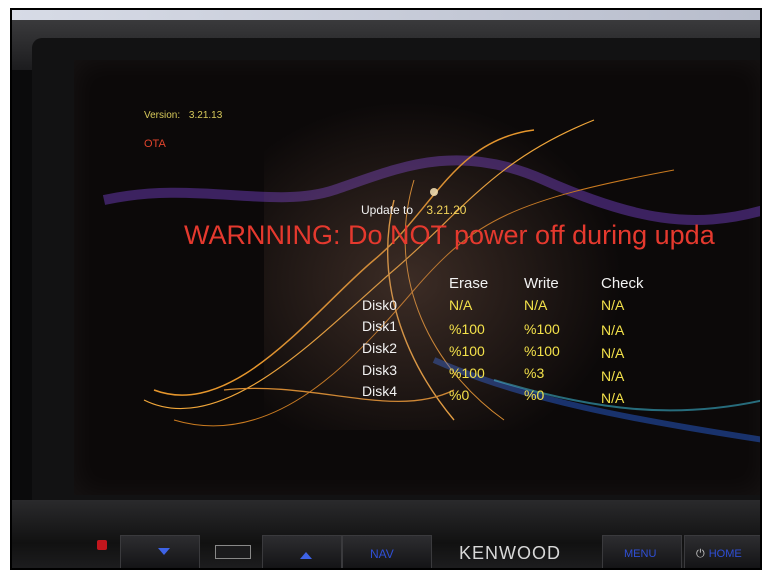  What do you see at coordinates (380, 305) in the screenshot?
I see `disk-label: Disk0` at bounding box center [380, 305].